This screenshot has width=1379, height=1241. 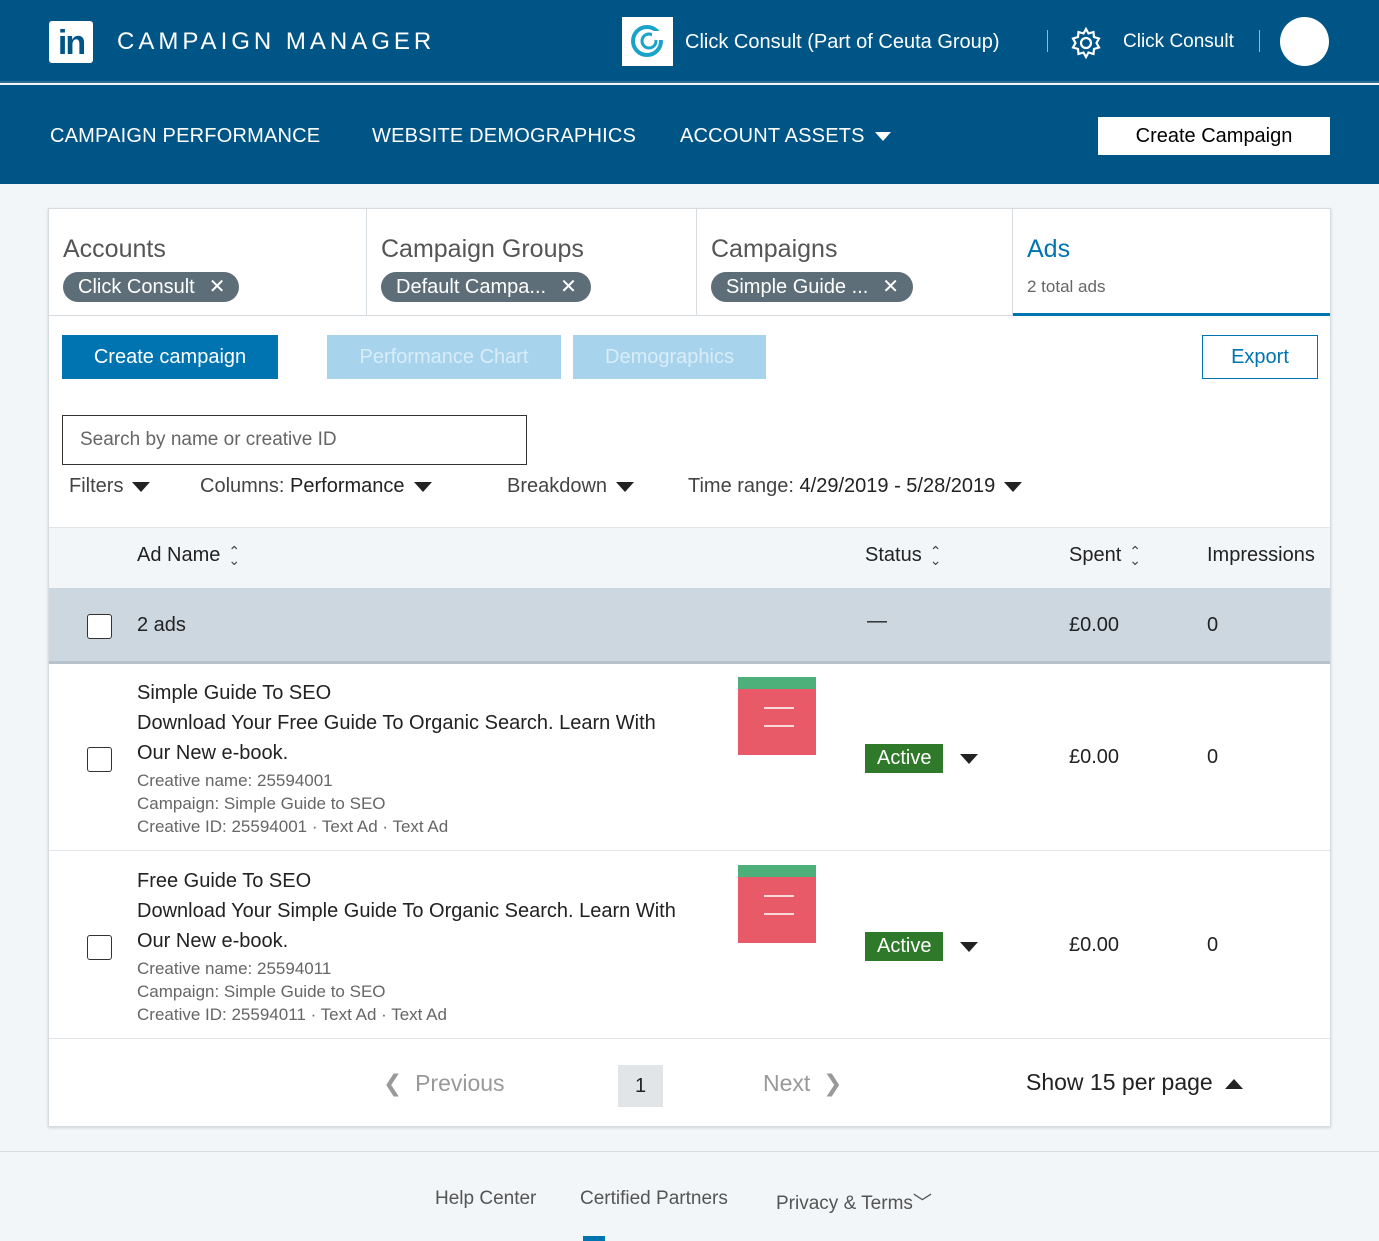 What do you see at coordinates (114, 249) in the screenshot?
I see `breadcrumb-title: Accounts` at bounding box center [114, 249].